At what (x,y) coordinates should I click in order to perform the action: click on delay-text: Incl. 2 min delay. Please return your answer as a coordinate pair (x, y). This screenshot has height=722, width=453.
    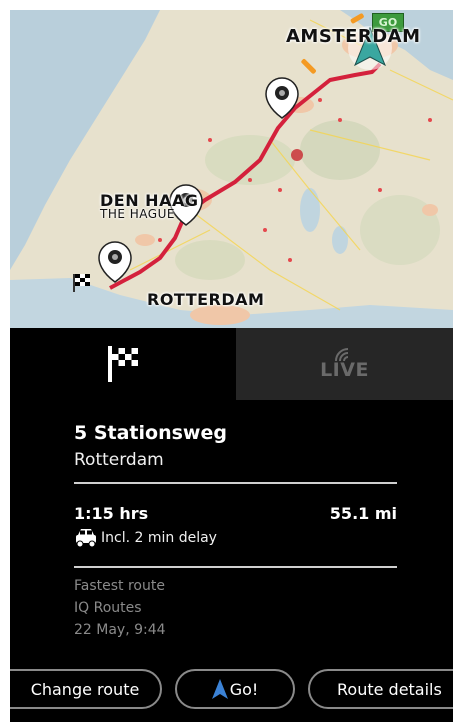
    Looking at the image, I should click on (159, 538).